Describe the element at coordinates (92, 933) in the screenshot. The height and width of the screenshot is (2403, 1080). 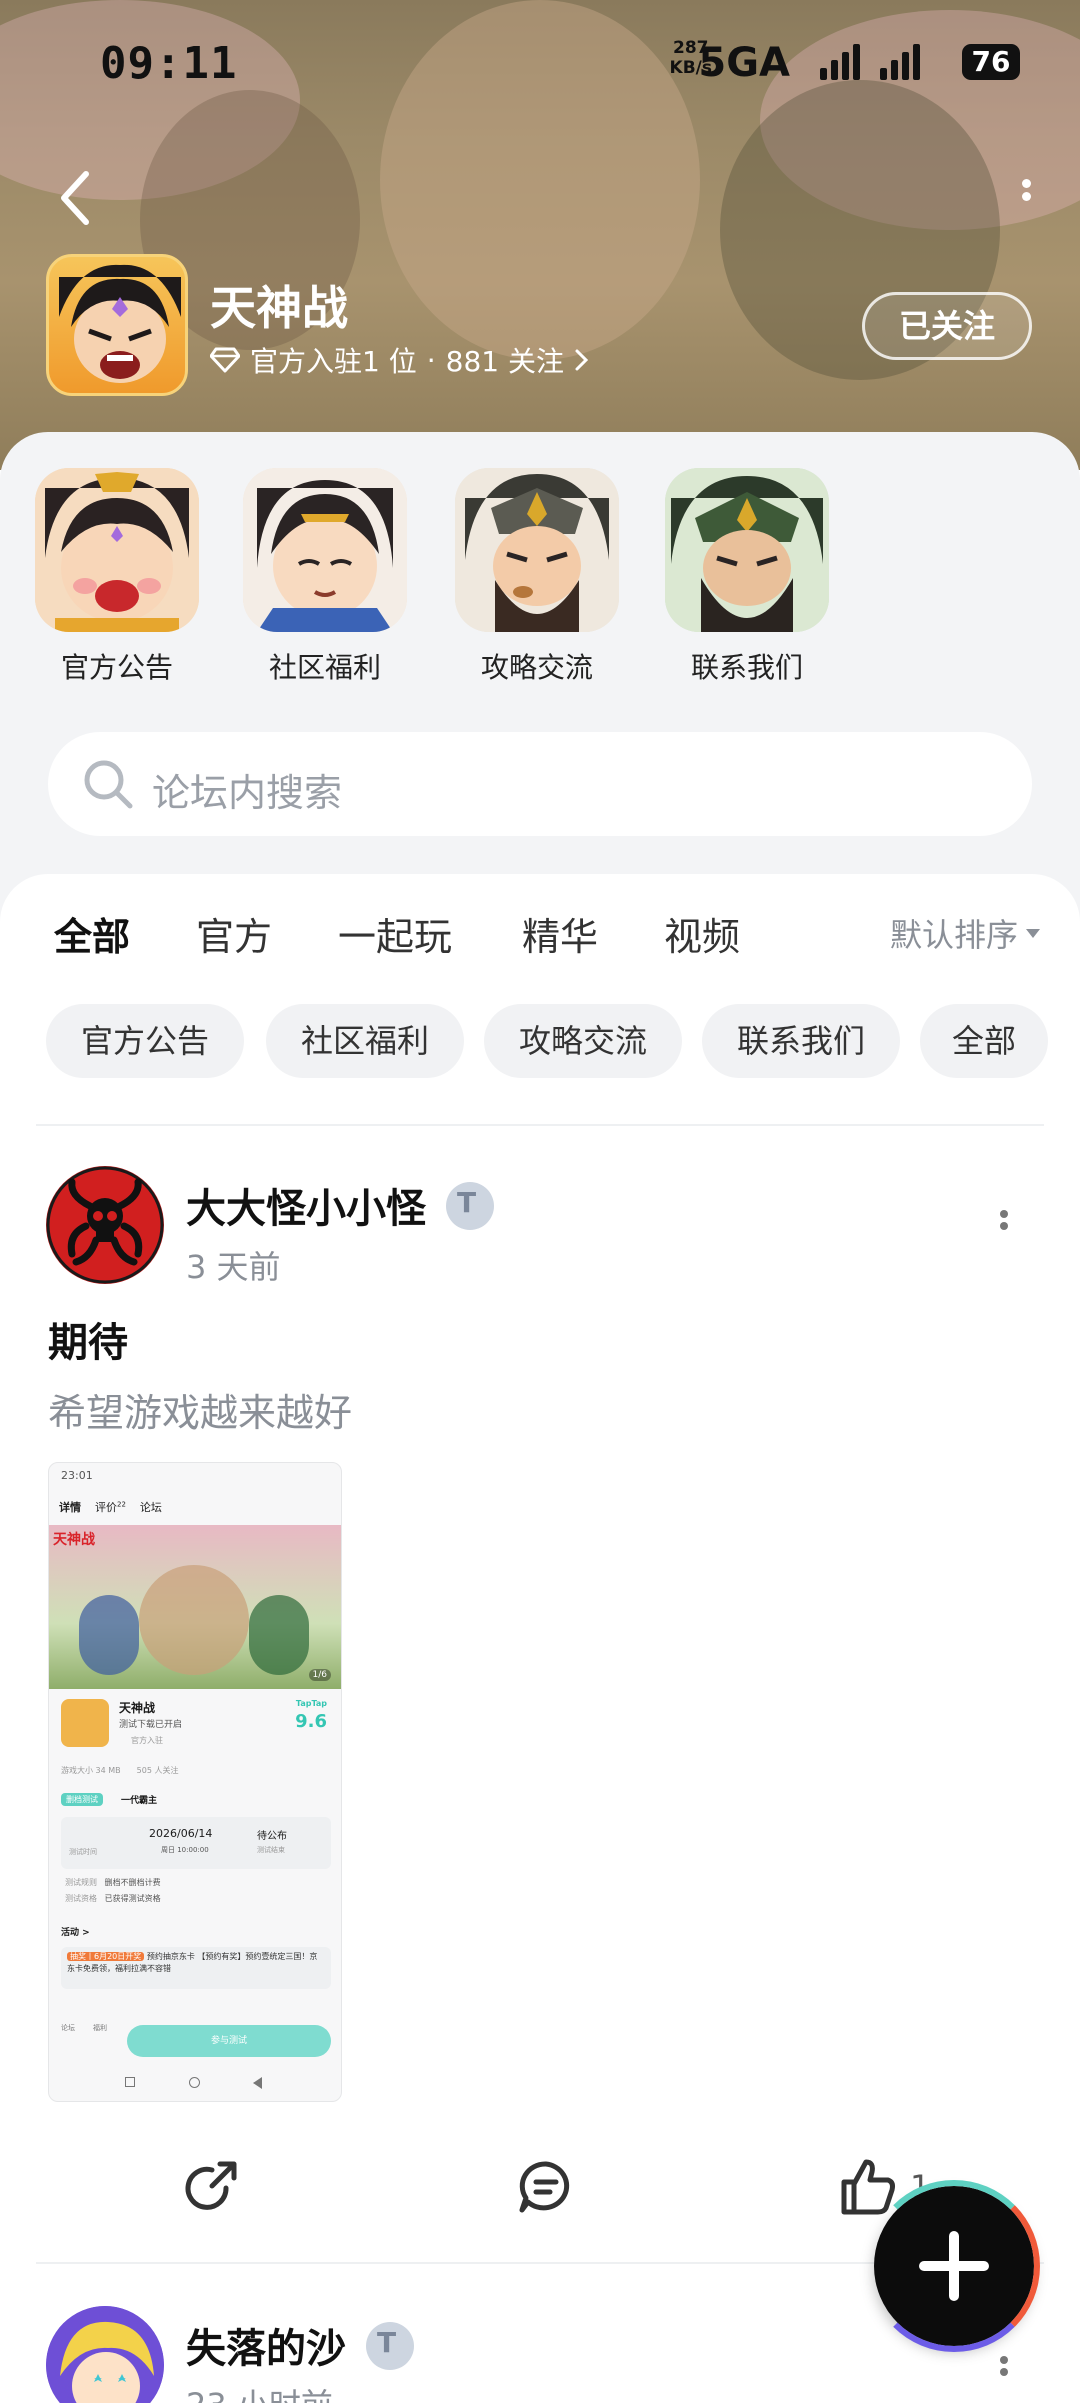
I see `tab-all: 全部` at that location.